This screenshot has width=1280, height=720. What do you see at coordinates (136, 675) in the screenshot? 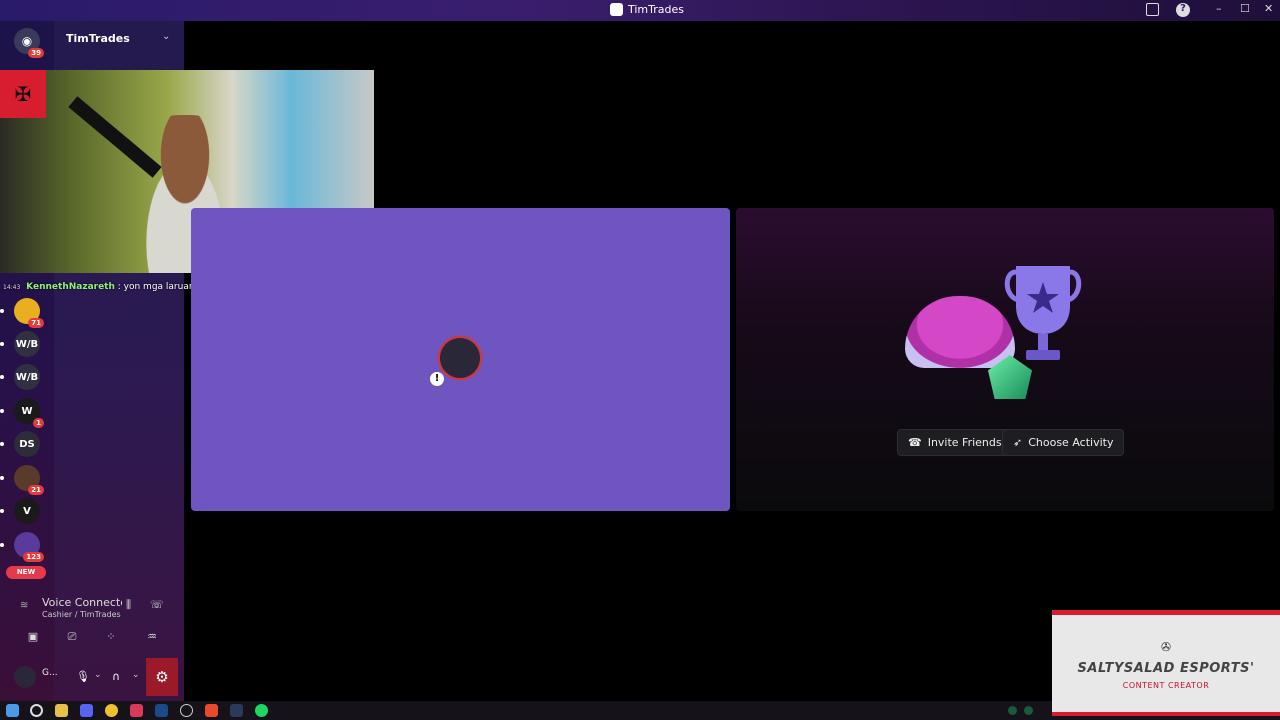
I see `headphones-chevron-icon: ⌄` at bounding box center [136, 675].